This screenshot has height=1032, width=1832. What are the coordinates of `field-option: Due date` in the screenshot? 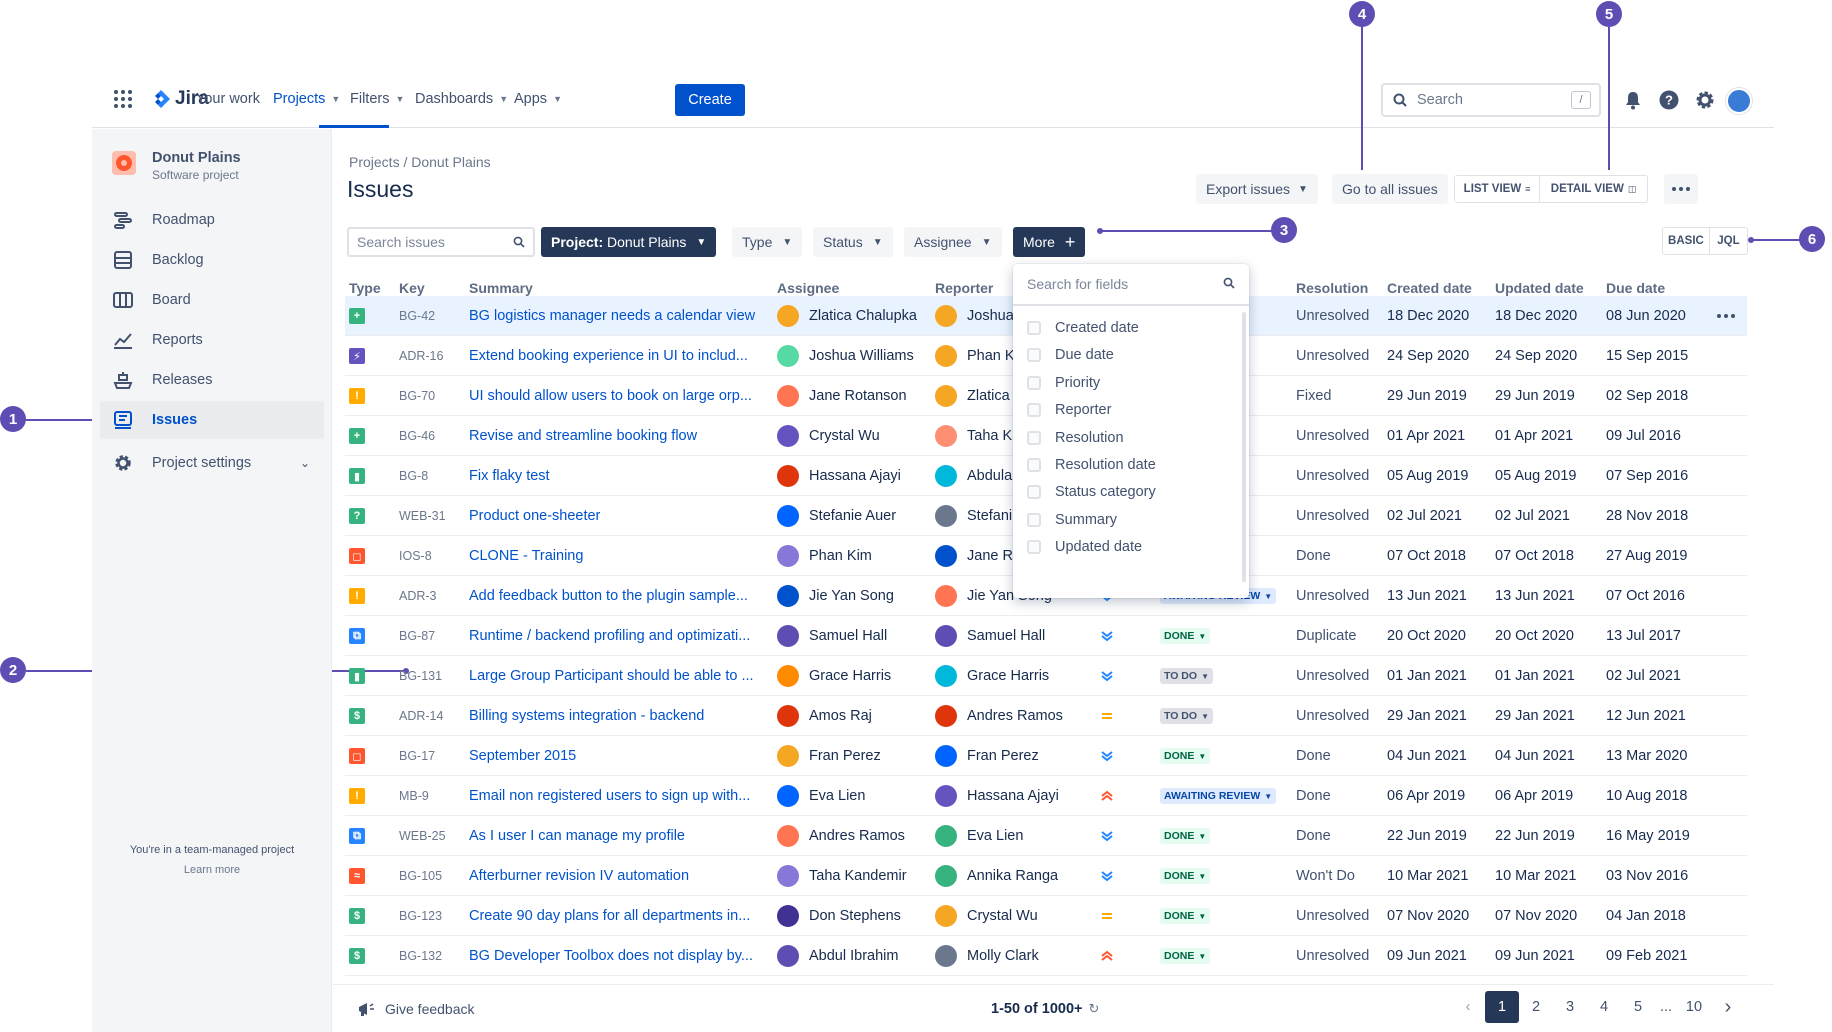 It's located at (1070, 355).